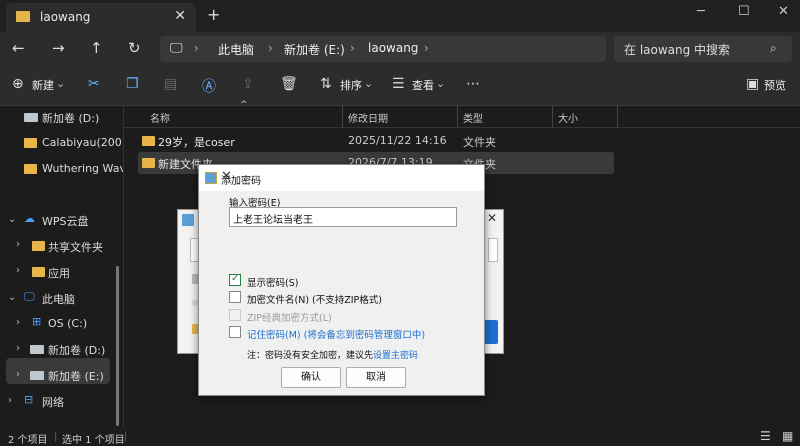 This screenshot has height=446, width=800. I want to click on password-value: 上老王论坛当老王, so click(273, 220).